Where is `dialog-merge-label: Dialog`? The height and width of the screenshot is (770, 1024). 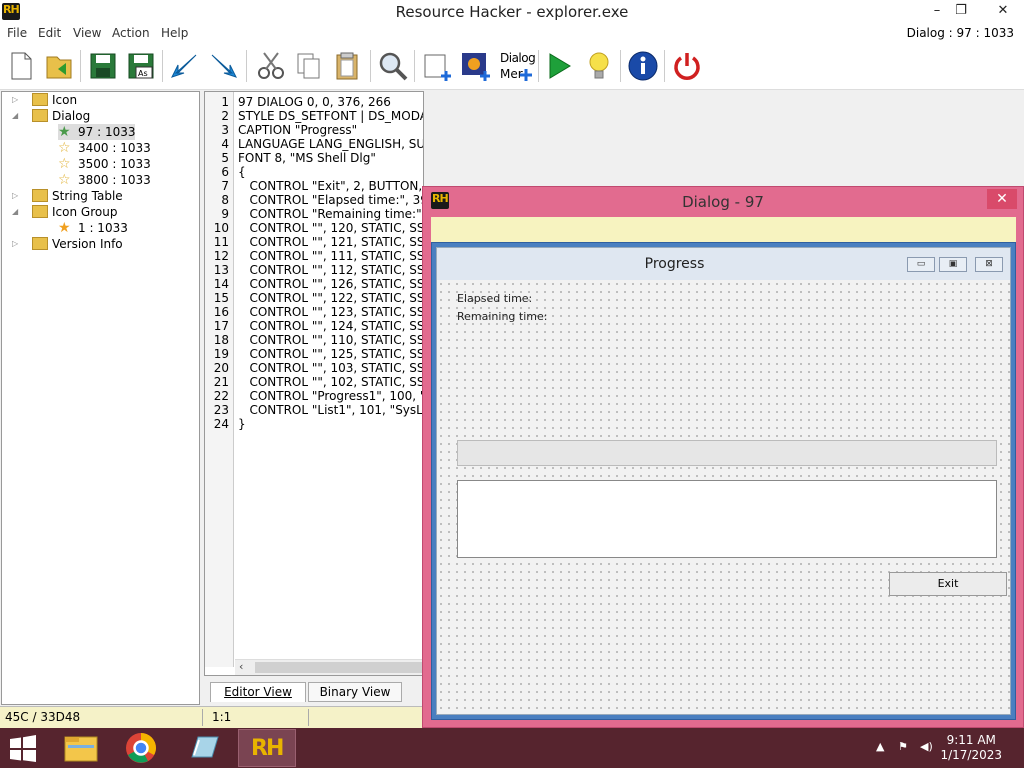
dialog-merge-label: Dialog is located at coordinates (518, 58).